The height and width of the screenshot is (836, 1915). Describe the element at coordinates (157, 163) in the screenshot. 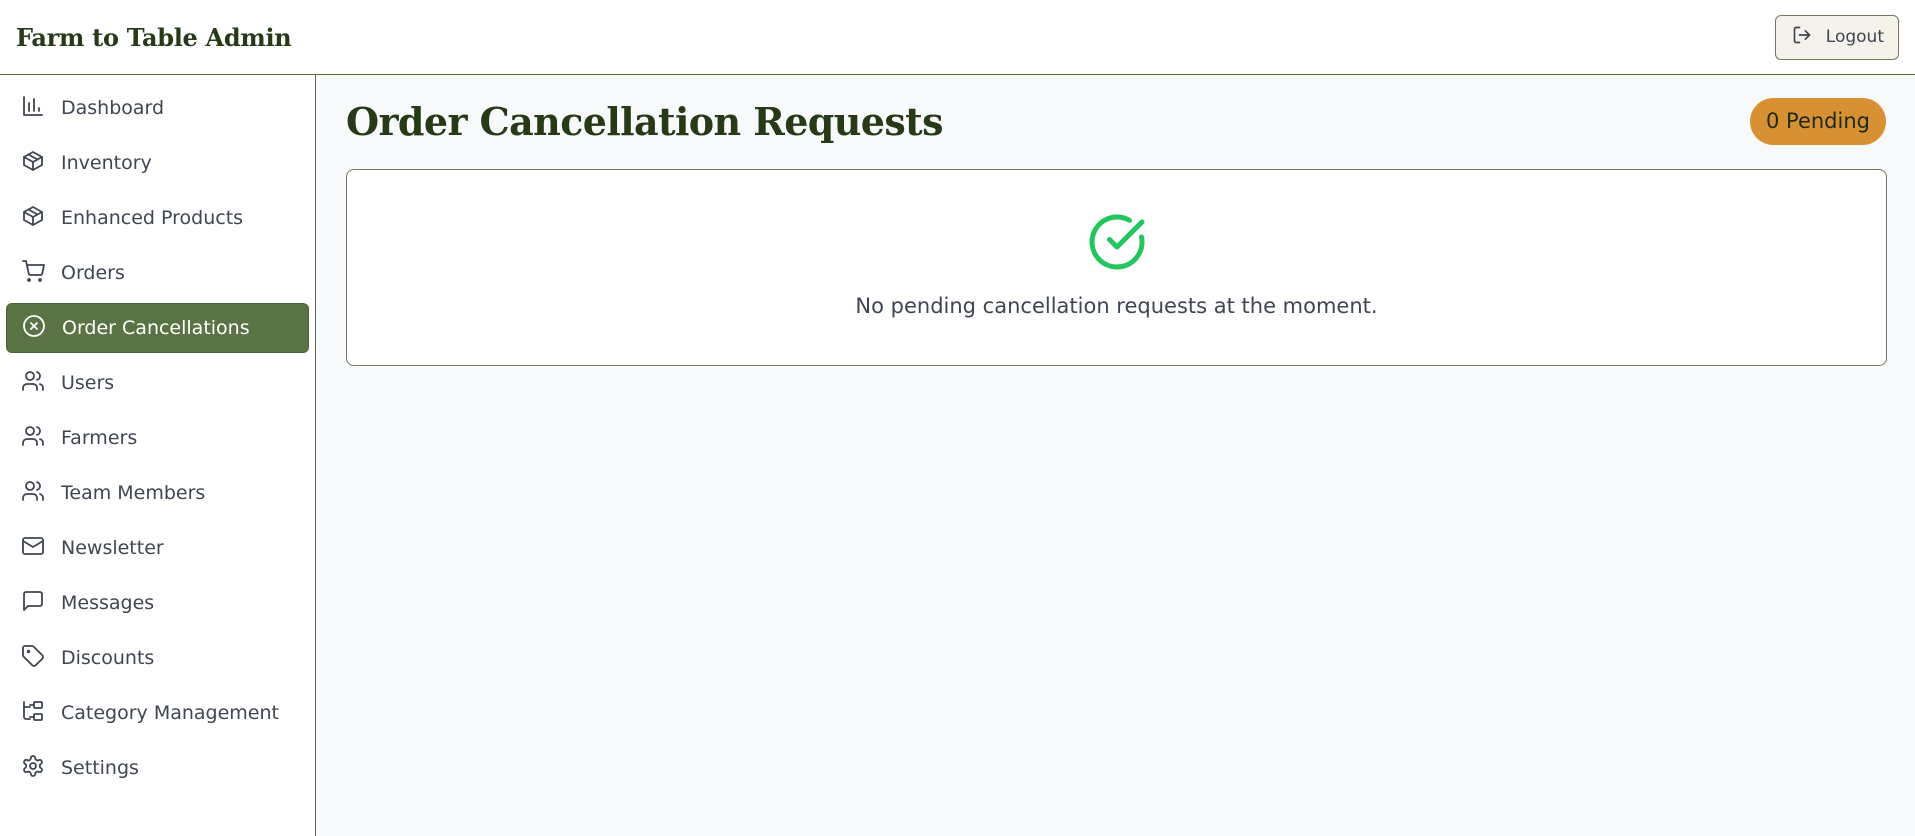

I see `sidebar-item-inventory: Inventory` at that location.